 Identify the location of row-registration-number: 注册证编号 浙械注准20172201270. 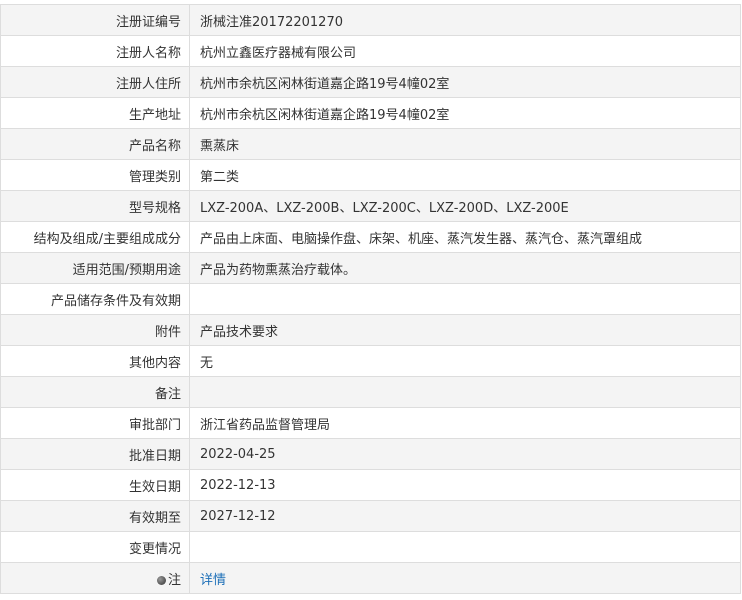
(370, 20).